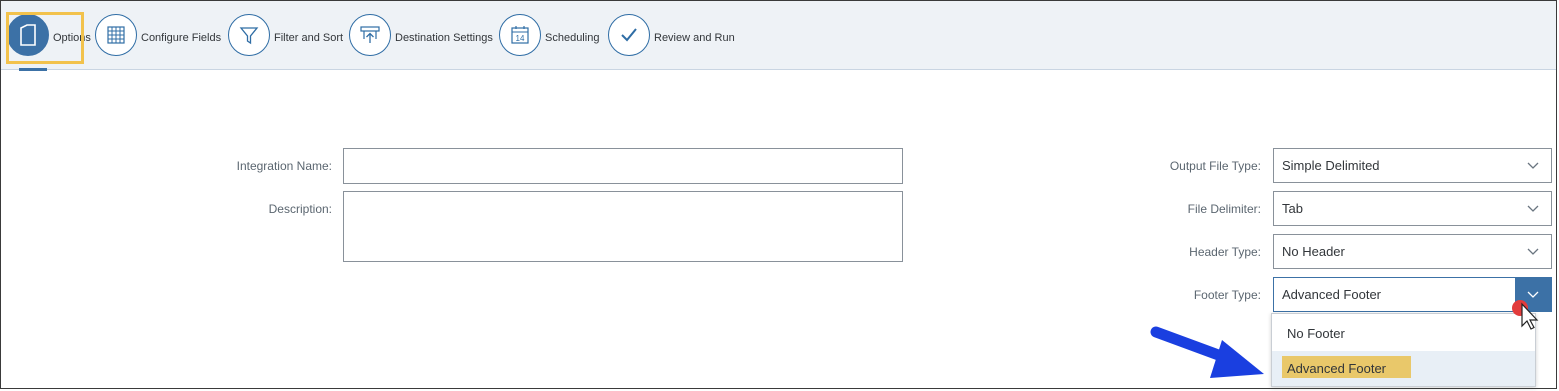  Describe the element at coordinates (284, 166) in the screenshot. I see `integration-name-label: Integration Name:` at that location.